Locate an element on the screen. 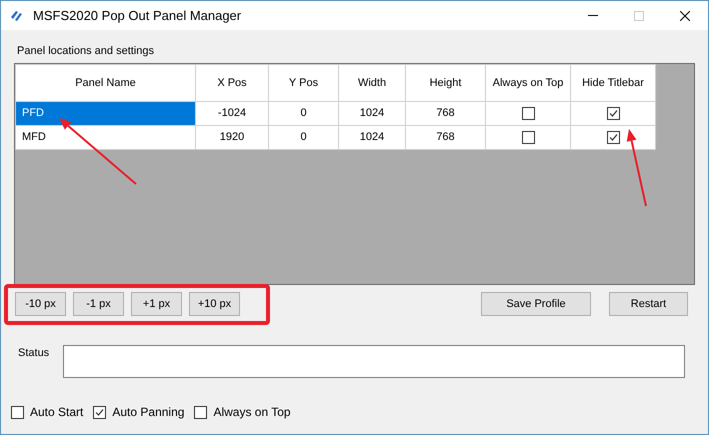 This screenshot has height=435, width=709. nudge-button: +10 px is located at coordinates (214, 304).